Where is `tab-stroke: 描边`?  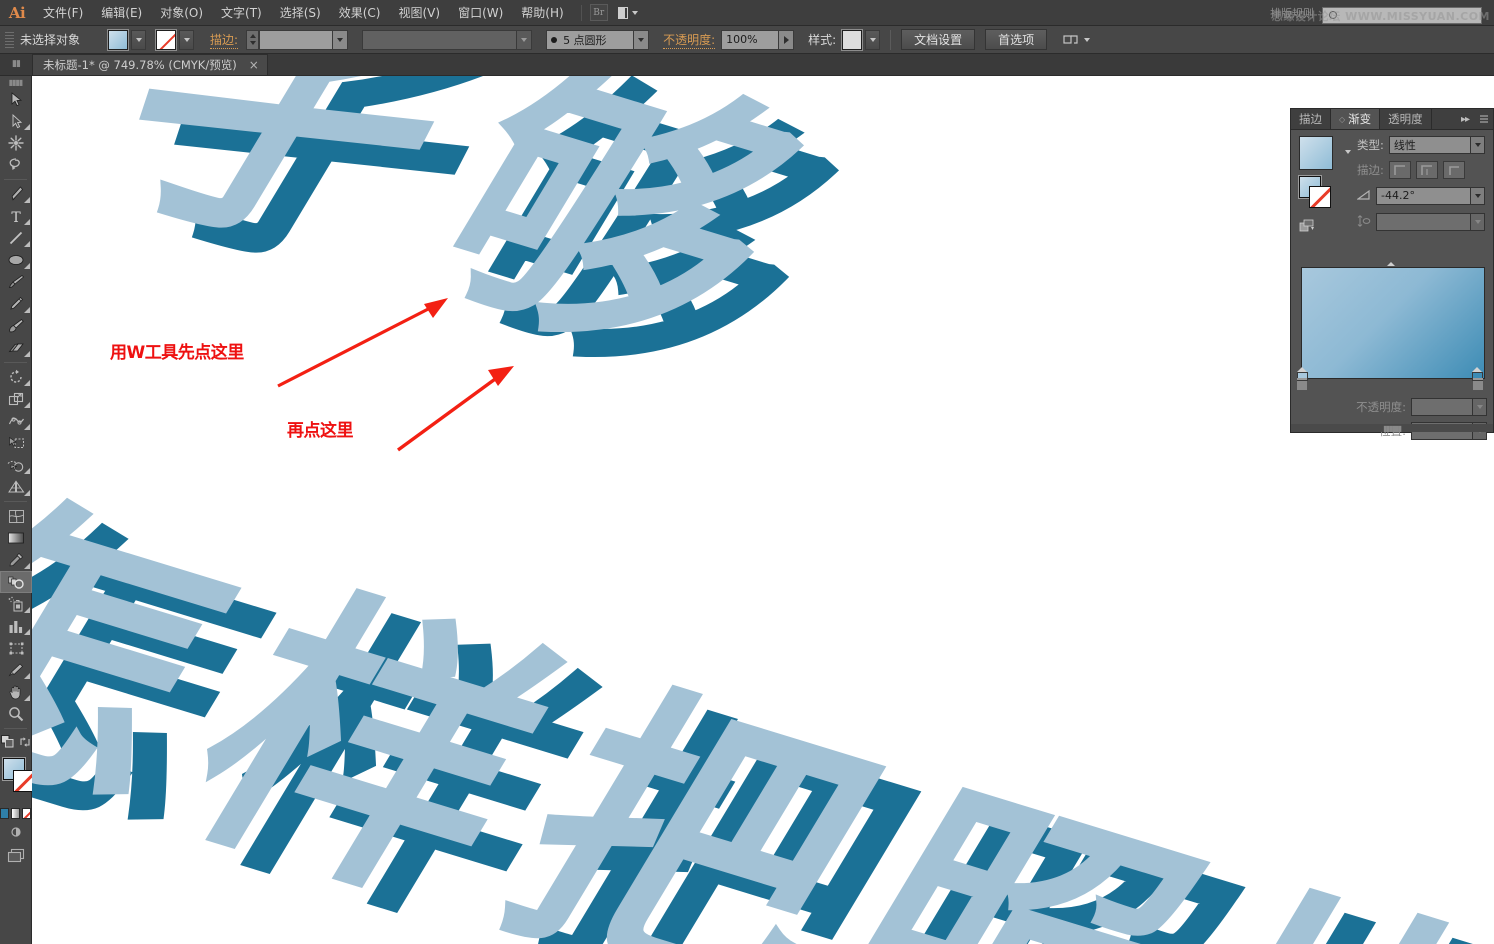
tab-stroke: 描边 is located at coordinates (1311, 119).